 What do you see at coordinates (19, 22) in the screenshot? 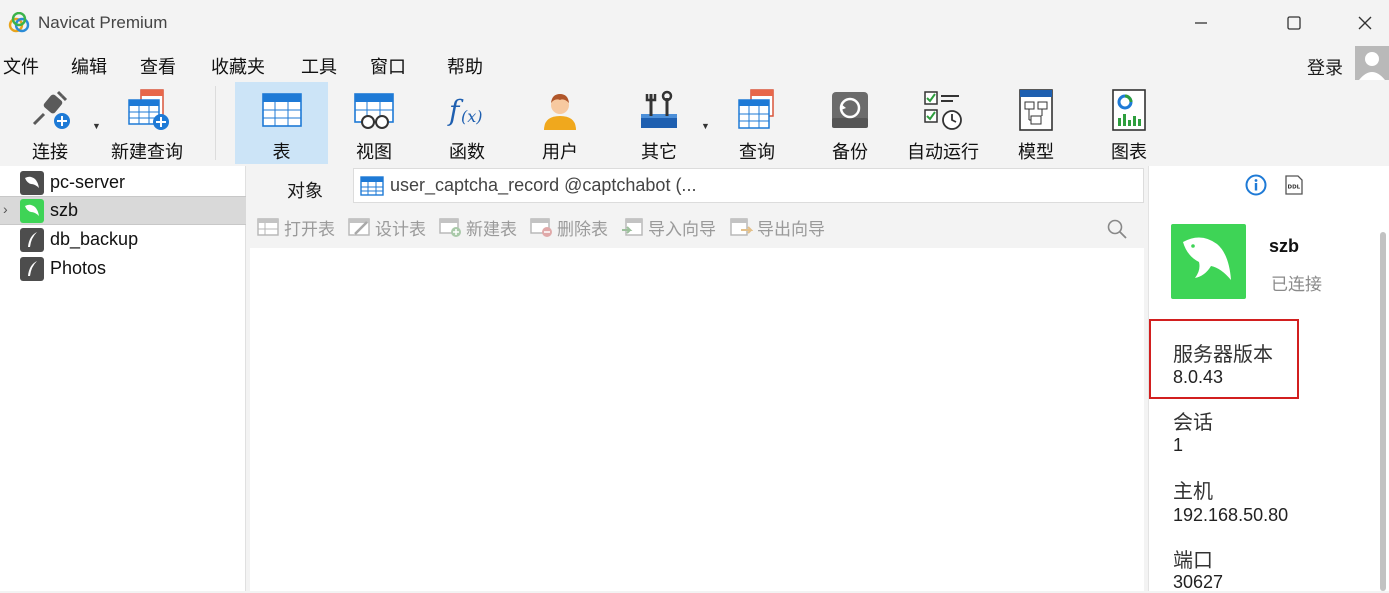
I see `navicat-logo-icon` at bounding box center [19, 22].